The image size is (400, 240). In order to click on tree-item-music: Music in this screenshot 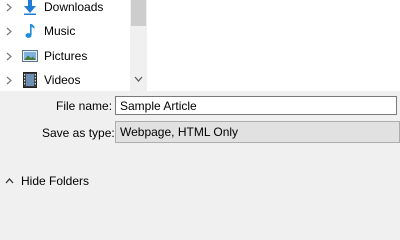, I will do `click(65, 31)`.